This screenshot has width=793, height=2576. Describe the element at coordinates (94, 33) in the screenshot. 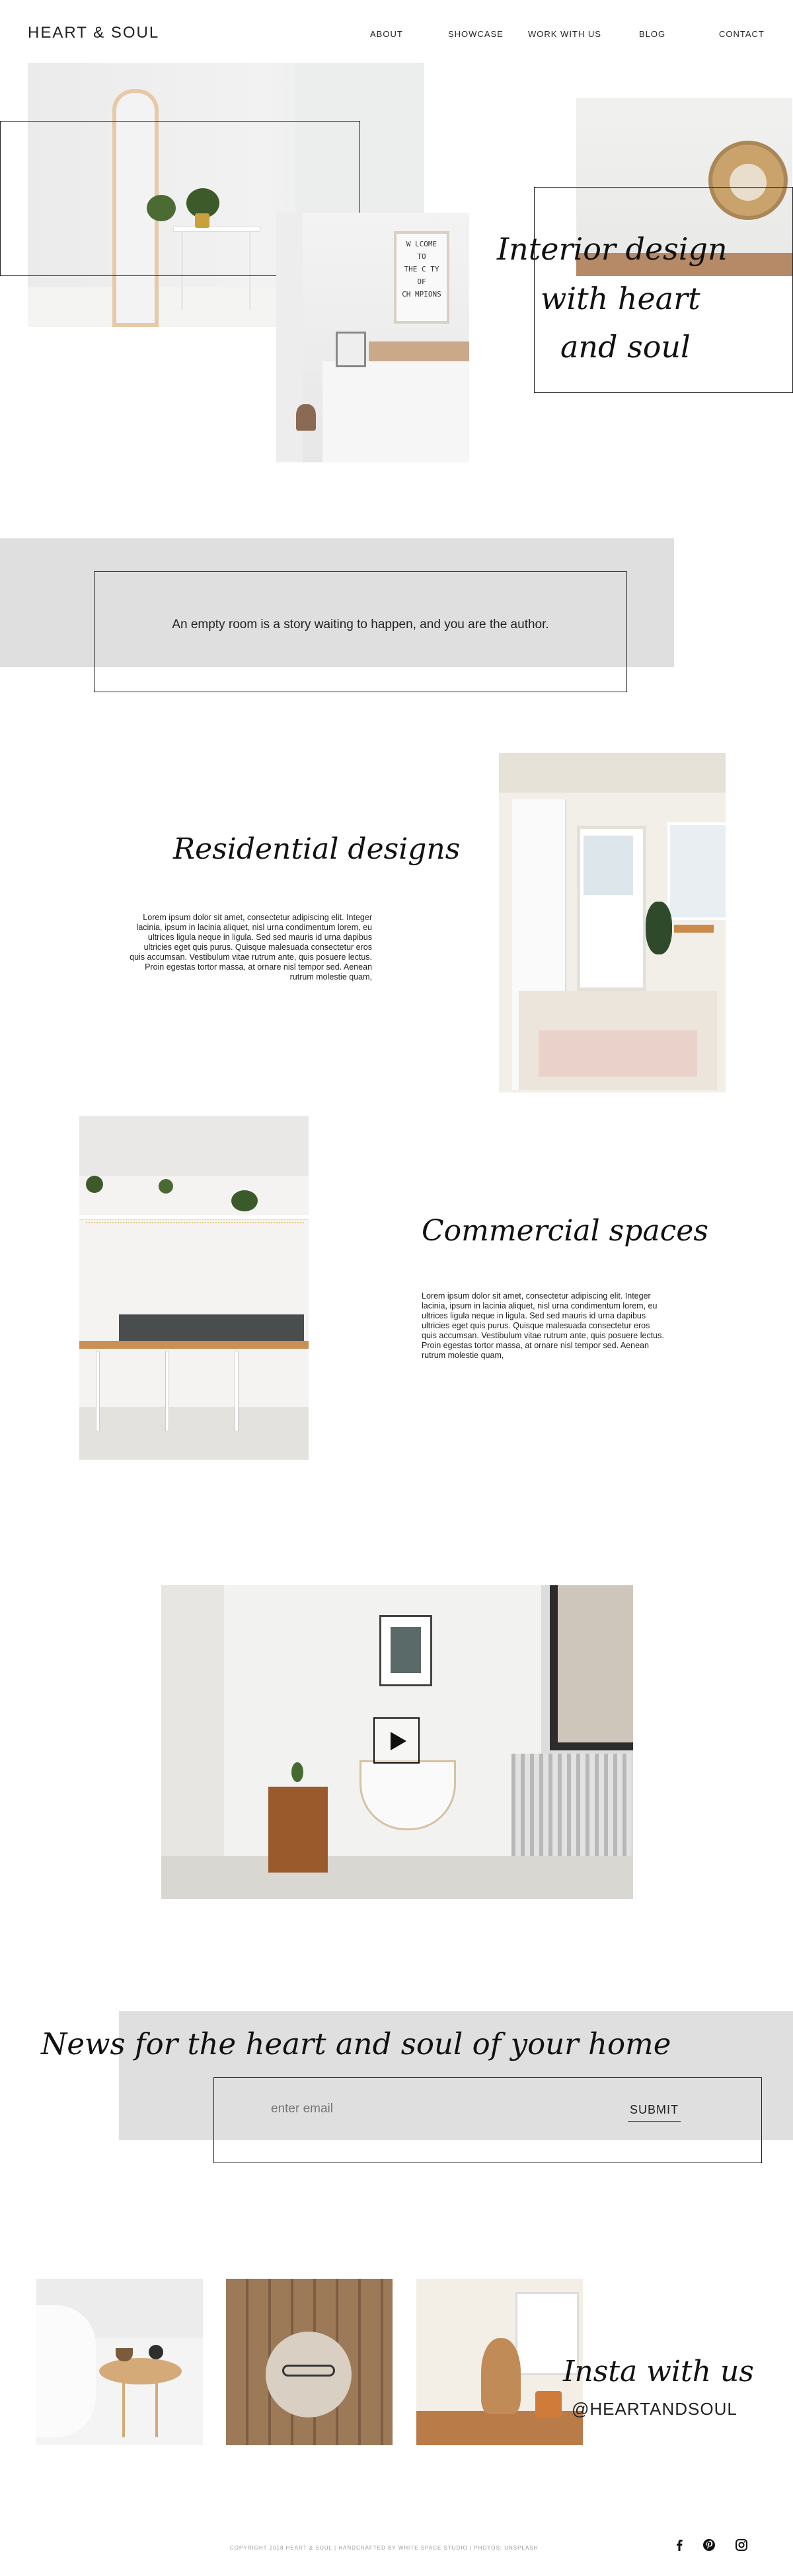

I see `site-logo: HEART & SOUL` at that location.